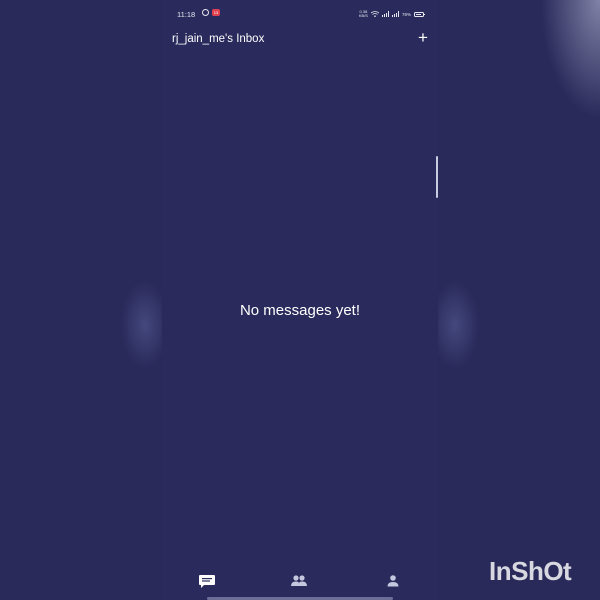 This screenshot has width=600, height=600. Describe the element at coordinates (437, 177) in the screenshot. I see `scrollbar` at that location.